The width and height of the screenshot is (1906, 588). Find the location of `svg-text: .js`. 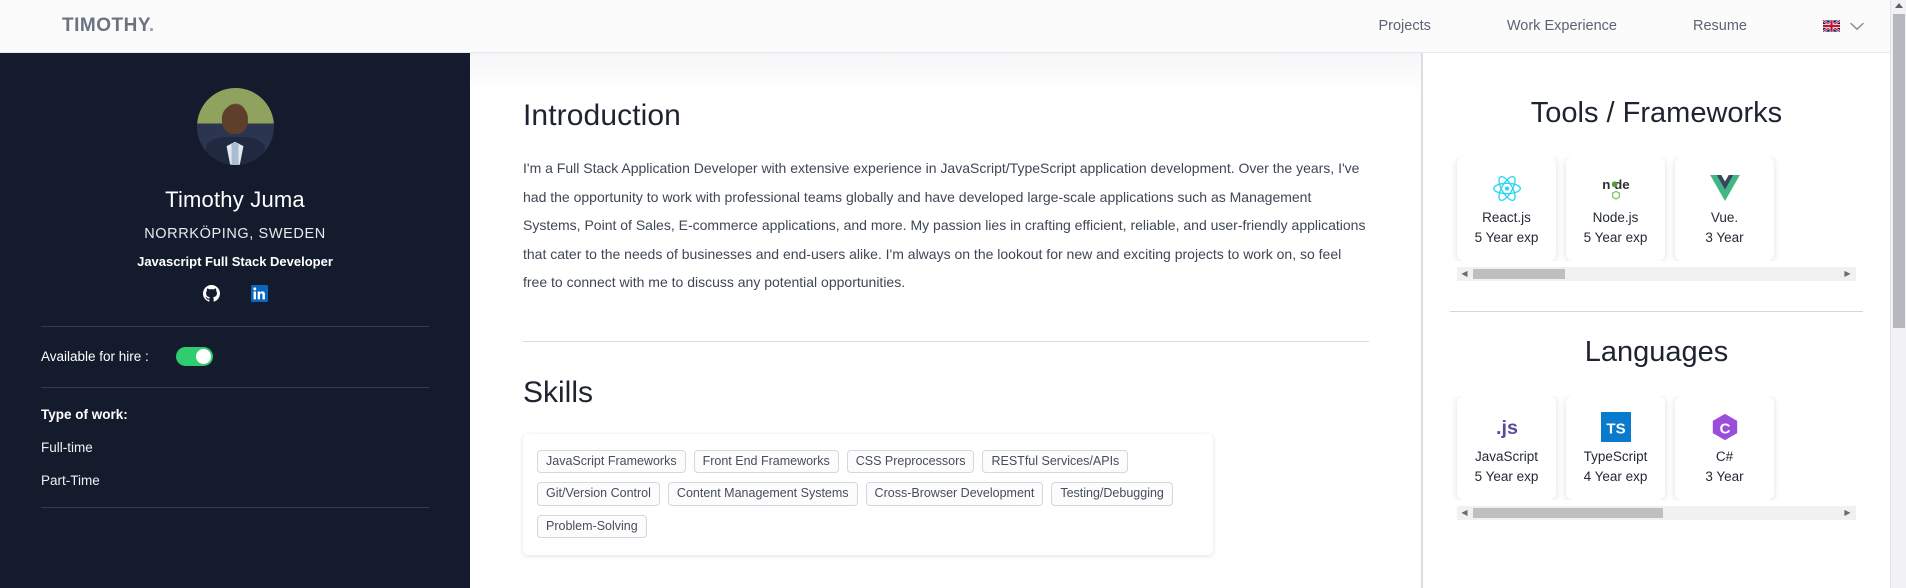

svg-text: .js is located at coordinates (1507, 428).